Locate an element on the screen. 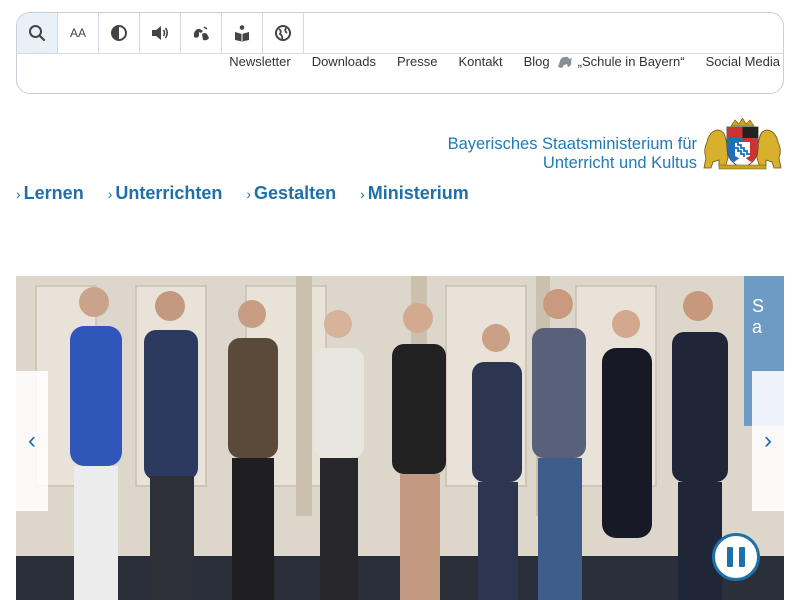  nav-item-label: Lernen is located at coordinates (53, 193).